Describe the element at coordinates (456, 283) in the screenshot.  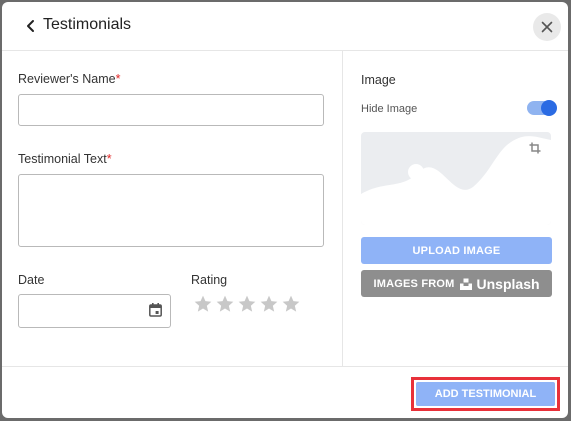
I see `images-from-unsplash-button: IMAGES FROM Unsplash` at that location.